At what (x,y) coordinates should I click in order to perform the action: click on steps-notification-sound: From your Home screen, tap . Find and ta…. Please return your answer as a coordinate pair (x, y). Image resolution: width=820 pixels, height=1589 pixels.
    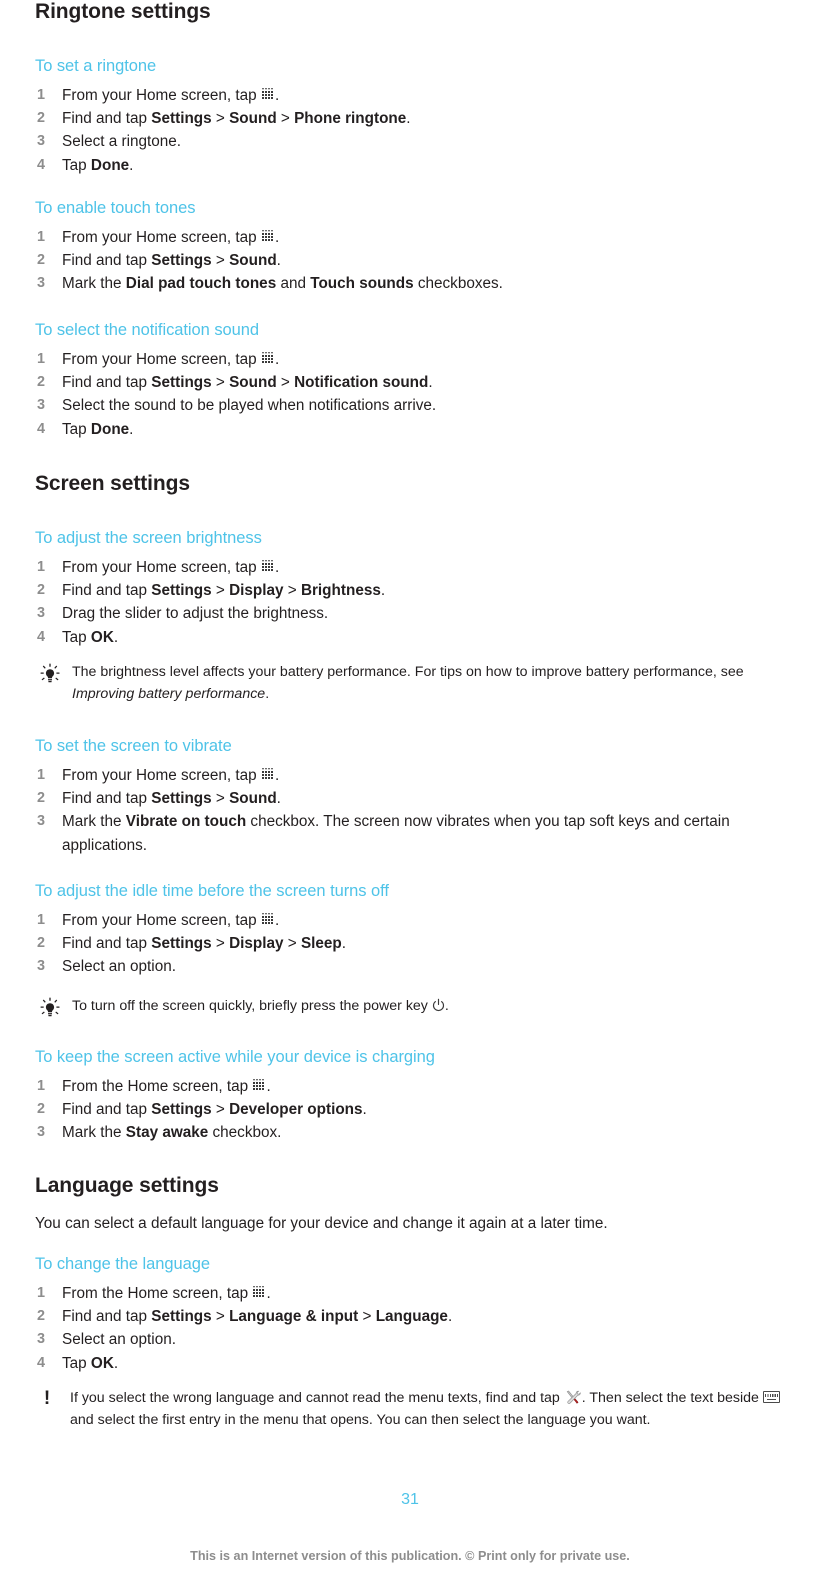
    Looking at the image, I should click on (420, 394).